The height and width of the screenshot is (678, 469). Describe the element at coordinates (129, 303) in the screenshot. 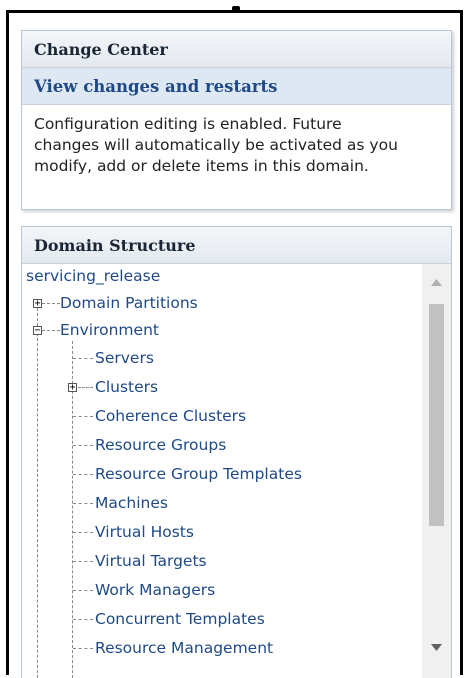

I see `tree-item-domain-partitions: Domain Partitions` at that location.